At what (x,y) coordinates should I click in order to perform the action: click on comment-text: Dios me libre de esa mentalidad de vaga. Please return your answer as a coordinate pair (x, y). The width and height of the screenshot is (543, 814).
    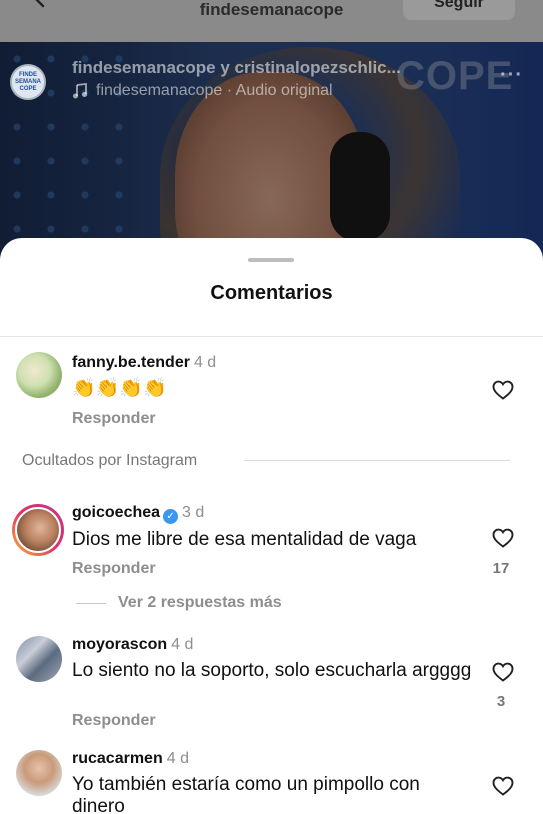
    Looking at the image, I should click on (244, 539).